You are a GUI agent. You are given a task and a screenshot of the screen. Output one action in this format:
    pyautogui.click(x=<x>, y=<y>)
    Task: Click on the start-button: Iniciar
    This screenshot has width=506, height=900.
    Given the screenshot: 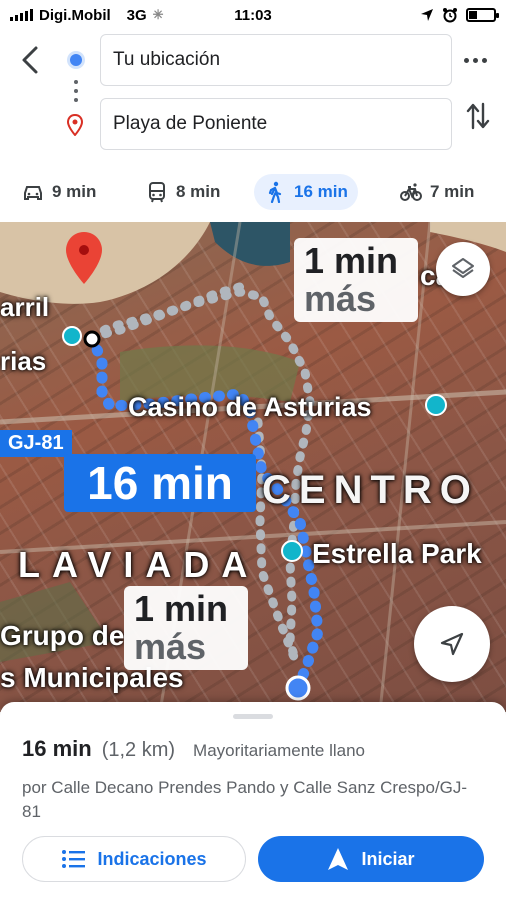 What is the action you would take?
    pyautogui.click(x=371, y=859)
    